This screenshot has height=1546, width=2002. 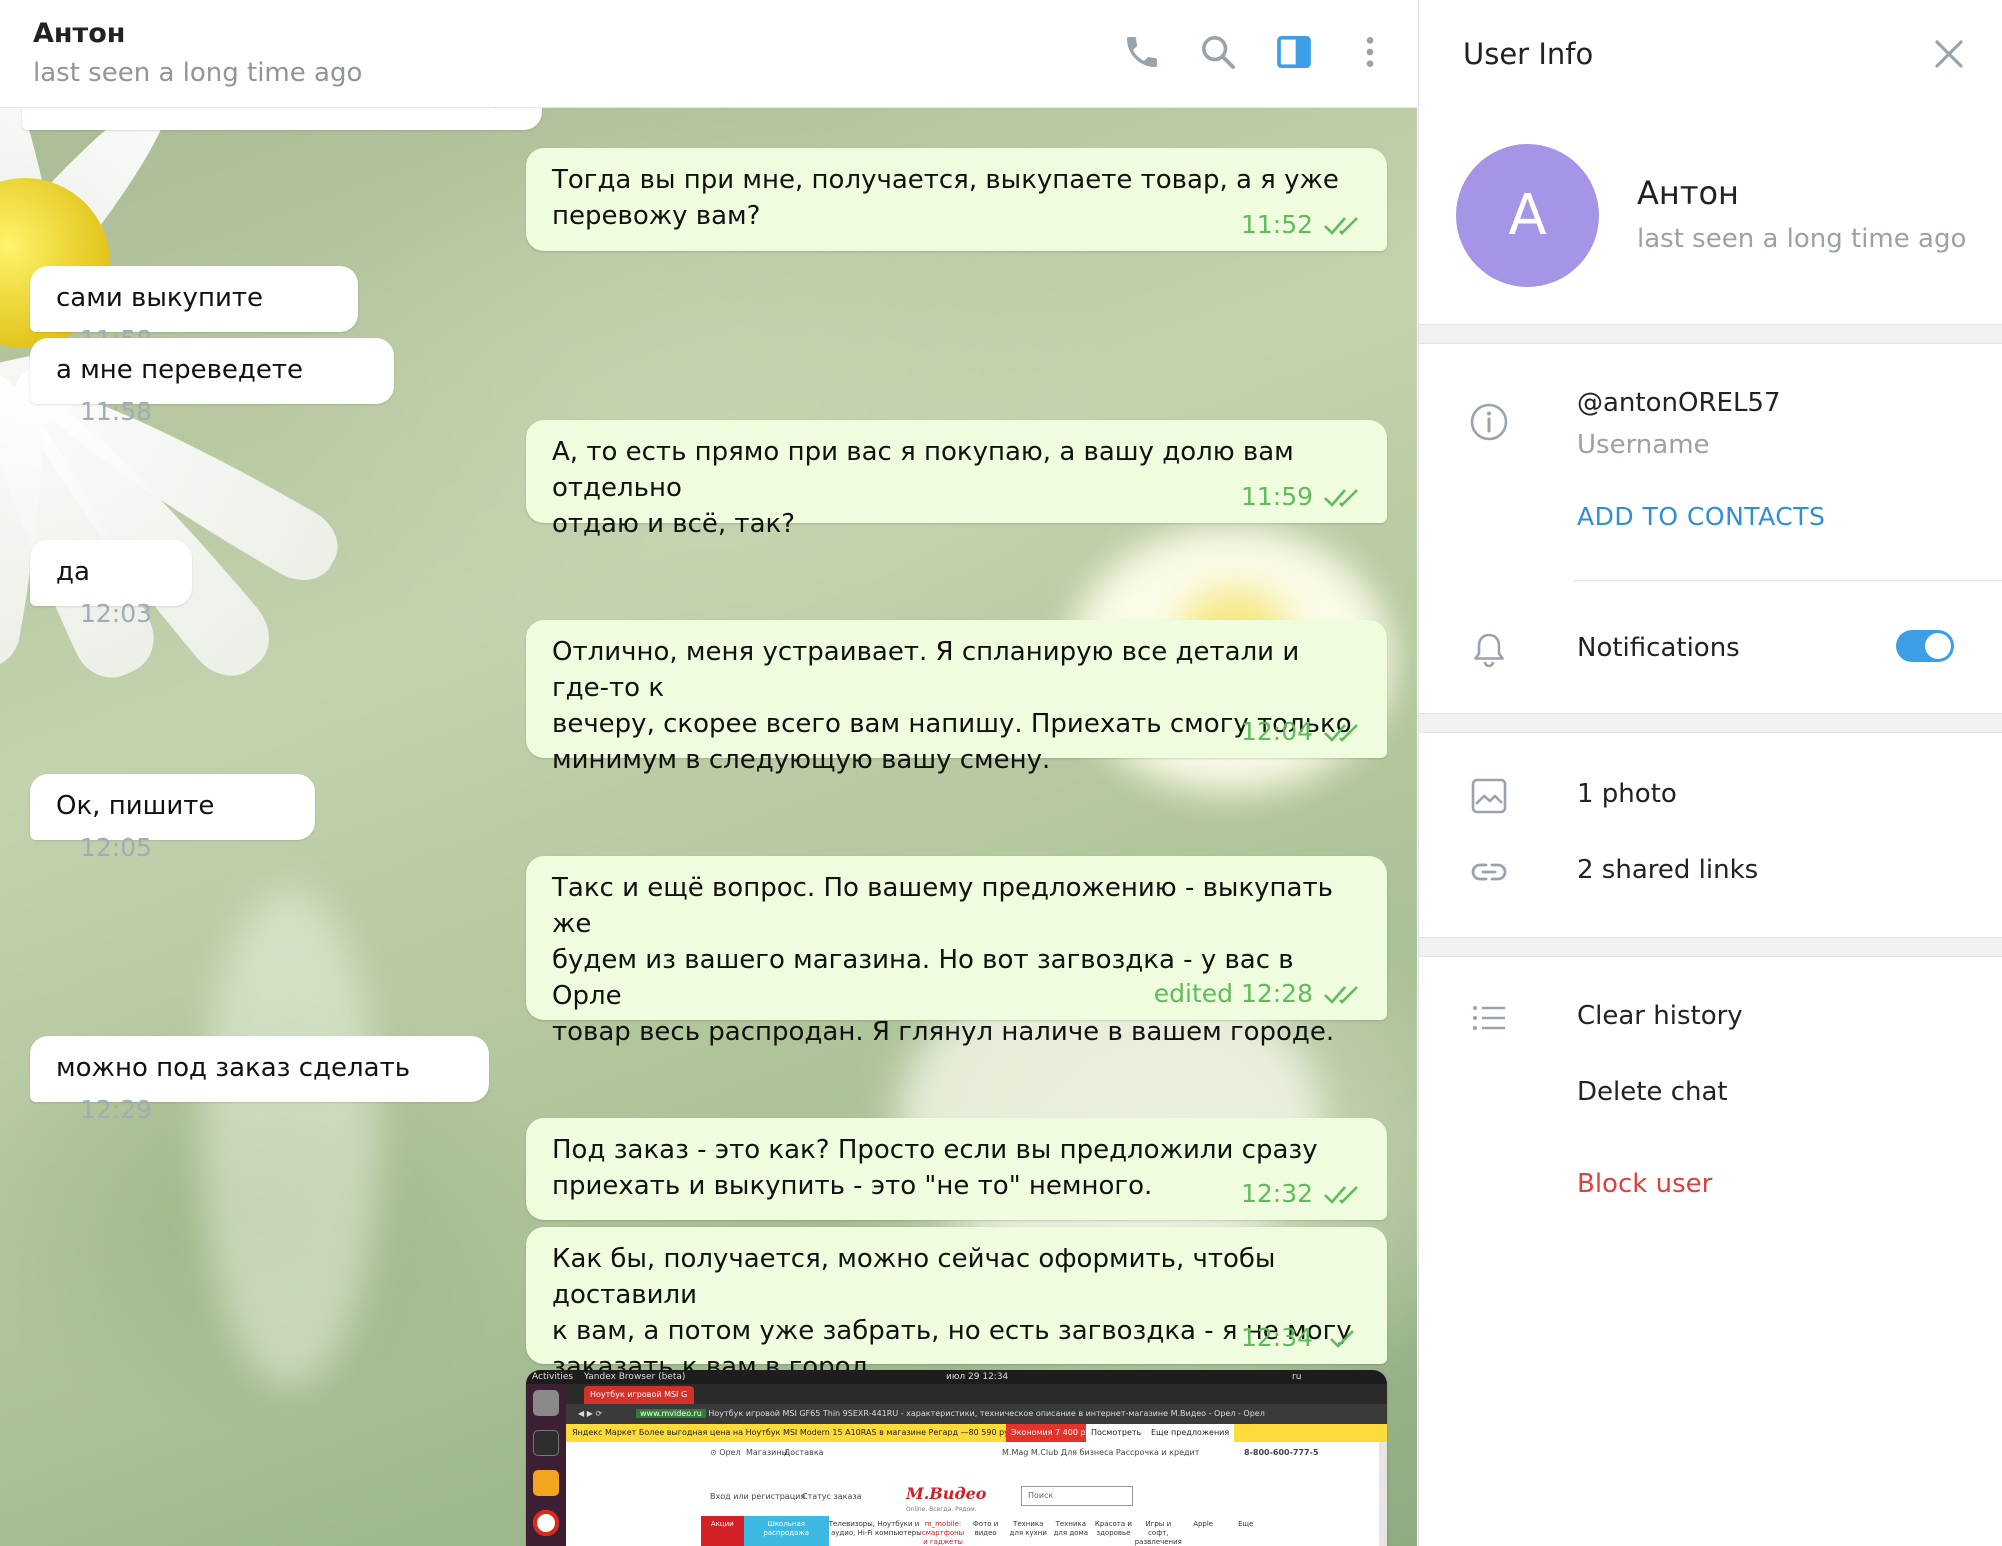 I want to click on message-time: 11:52, so click(x=1276, y=224).